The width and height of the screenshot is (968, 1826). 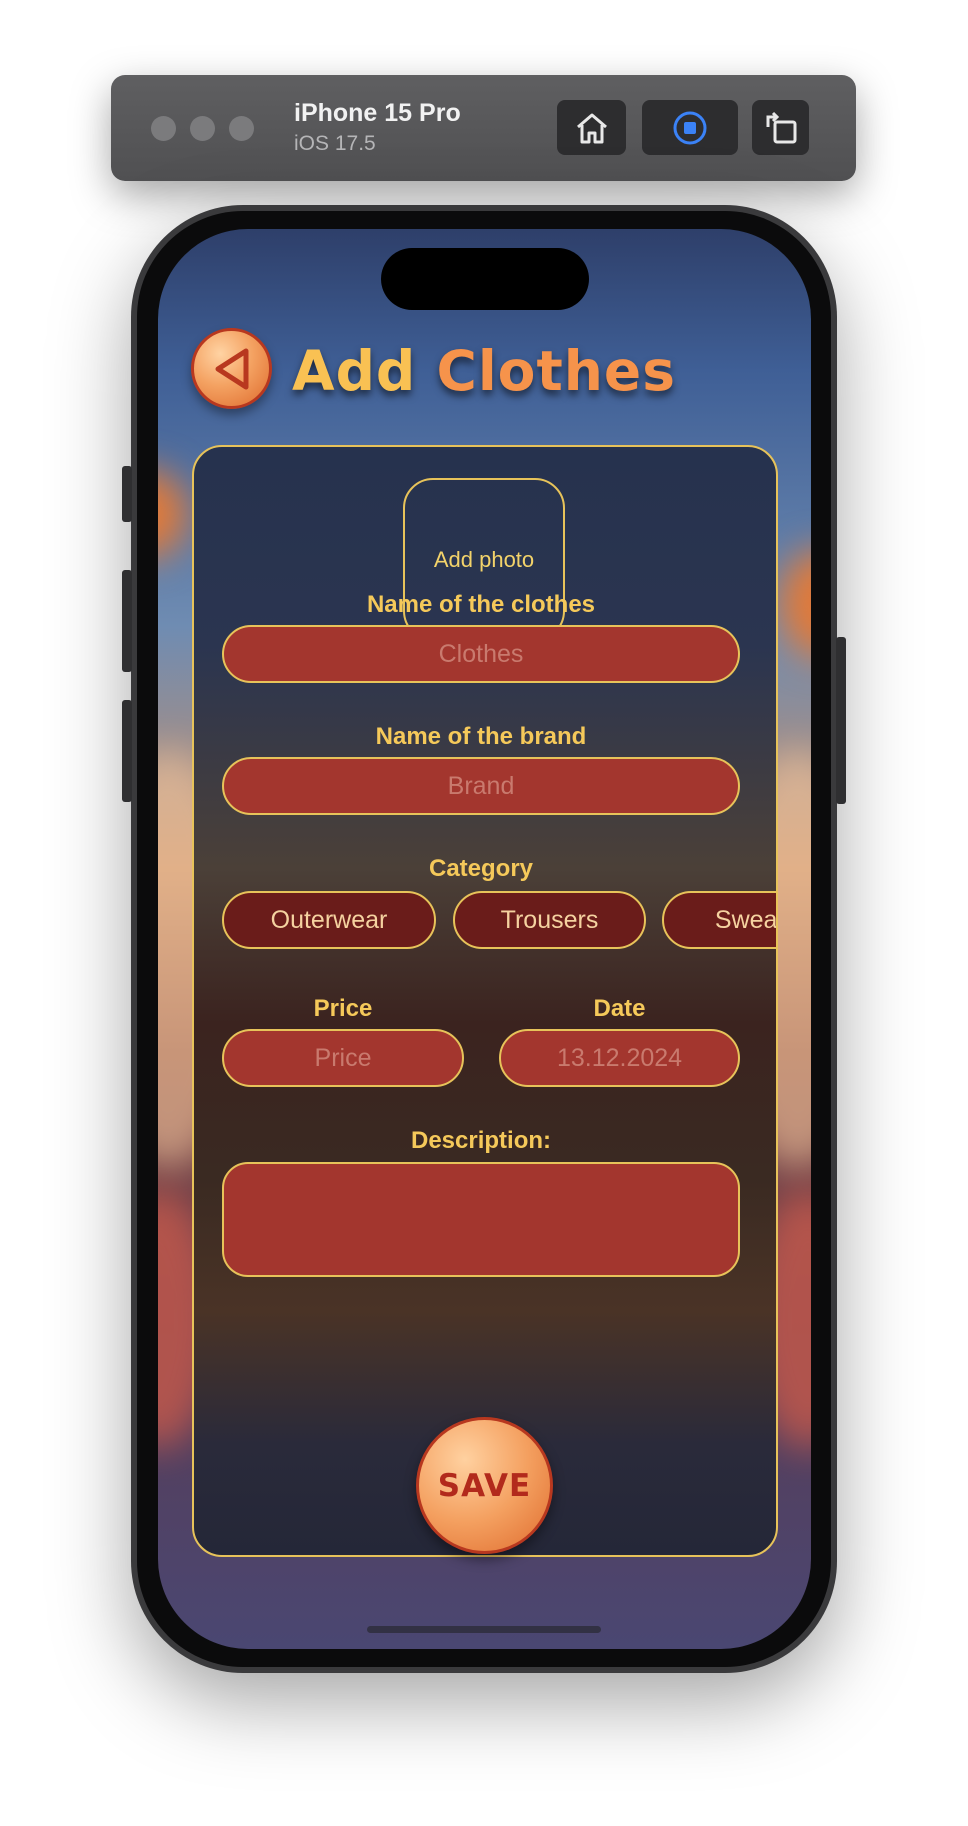 I want to click on power-button, so click(x=841, y=720).